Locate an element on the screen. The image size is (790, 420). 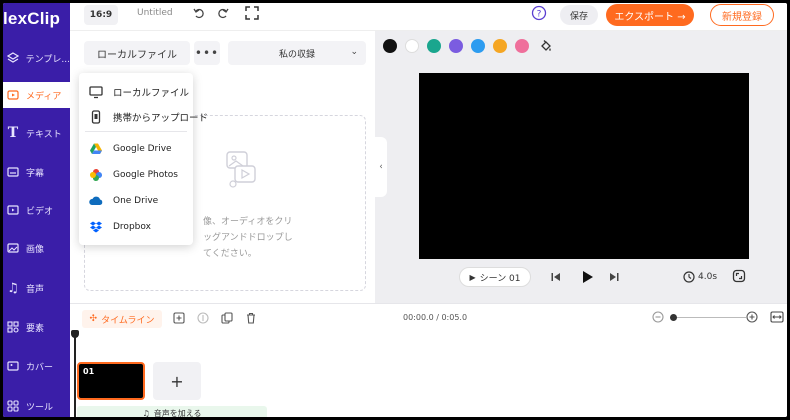
paint-bucket-icon is located at coordinates (546, 46).